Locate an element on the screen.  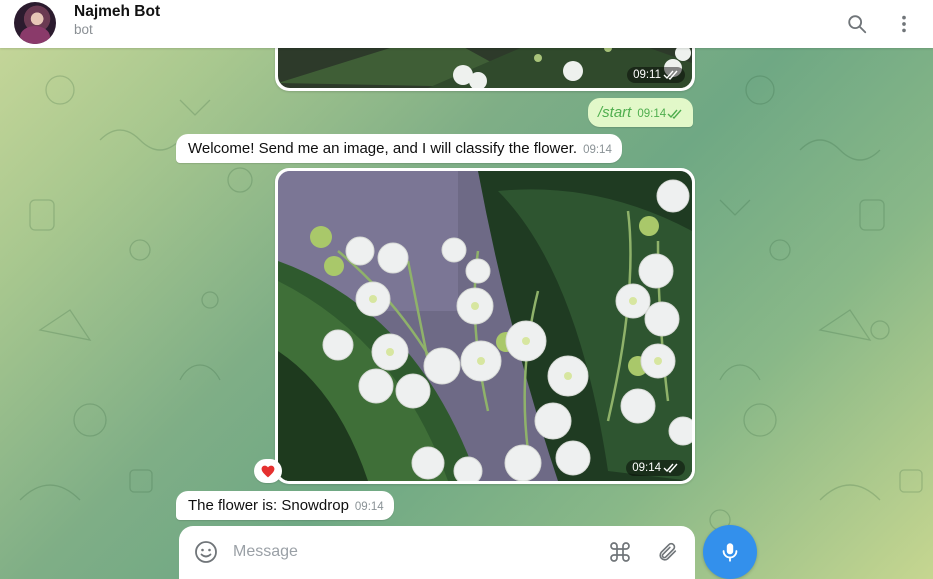
emoji-icon is located at coordinates (206, 552).